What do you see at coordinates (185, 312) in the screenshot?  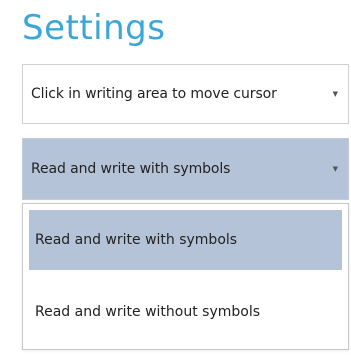 I see `option-read-write-without-symbols: Read and write without symbols` at bounding box center [185, 312].